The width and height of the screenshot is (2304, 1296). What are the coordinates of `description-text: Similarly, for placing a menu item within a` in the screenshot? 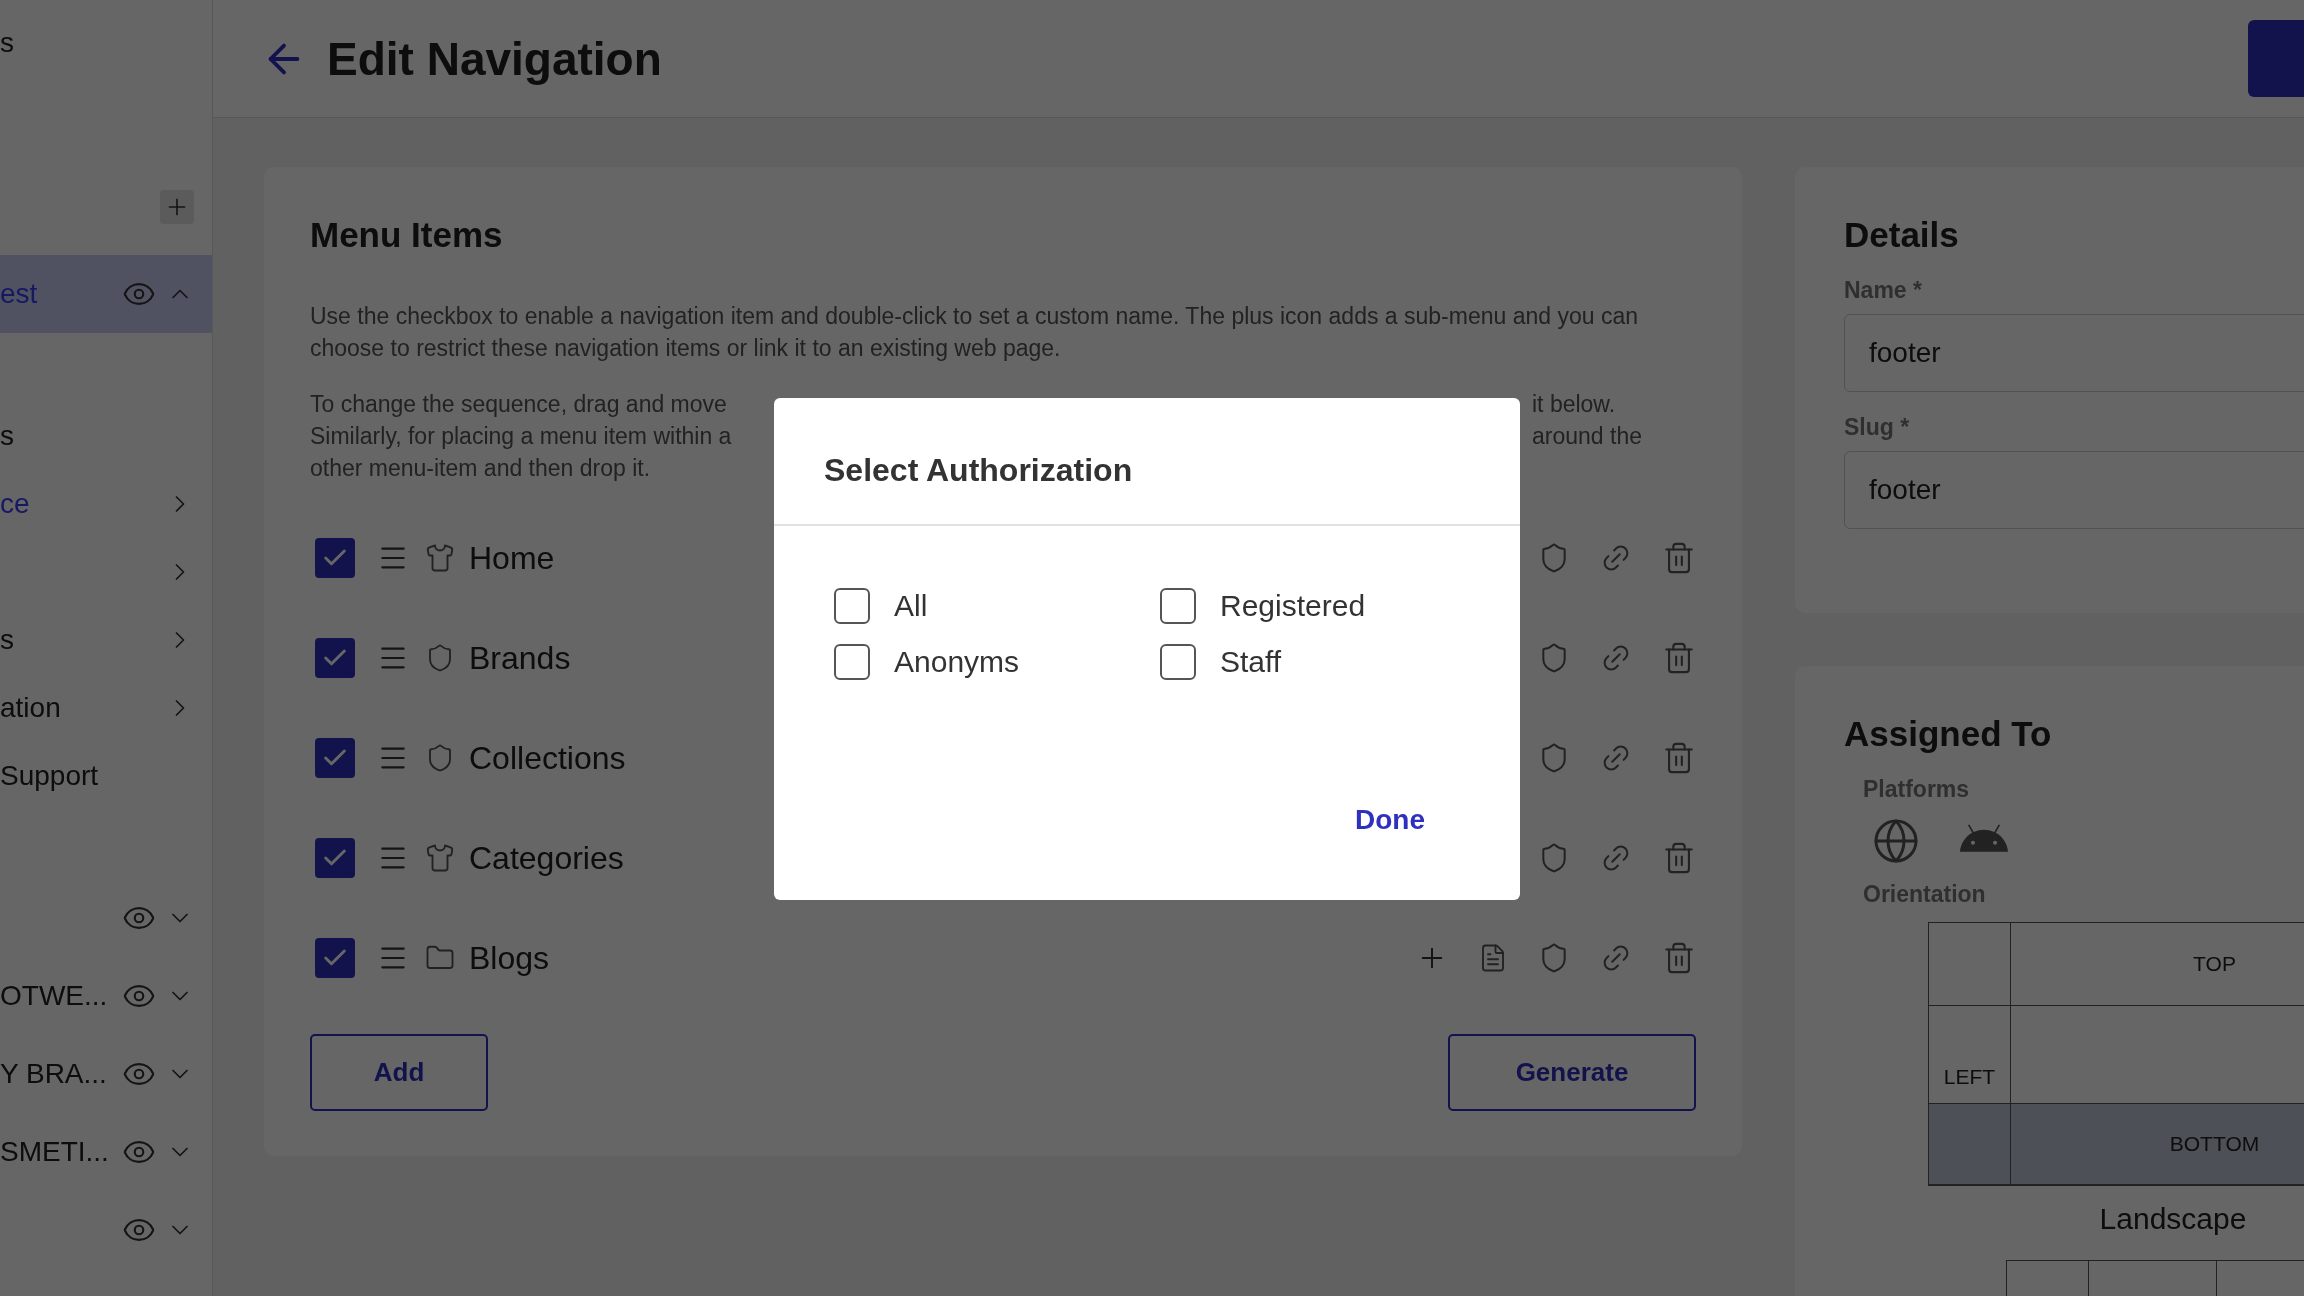 It's located at (521, 436).